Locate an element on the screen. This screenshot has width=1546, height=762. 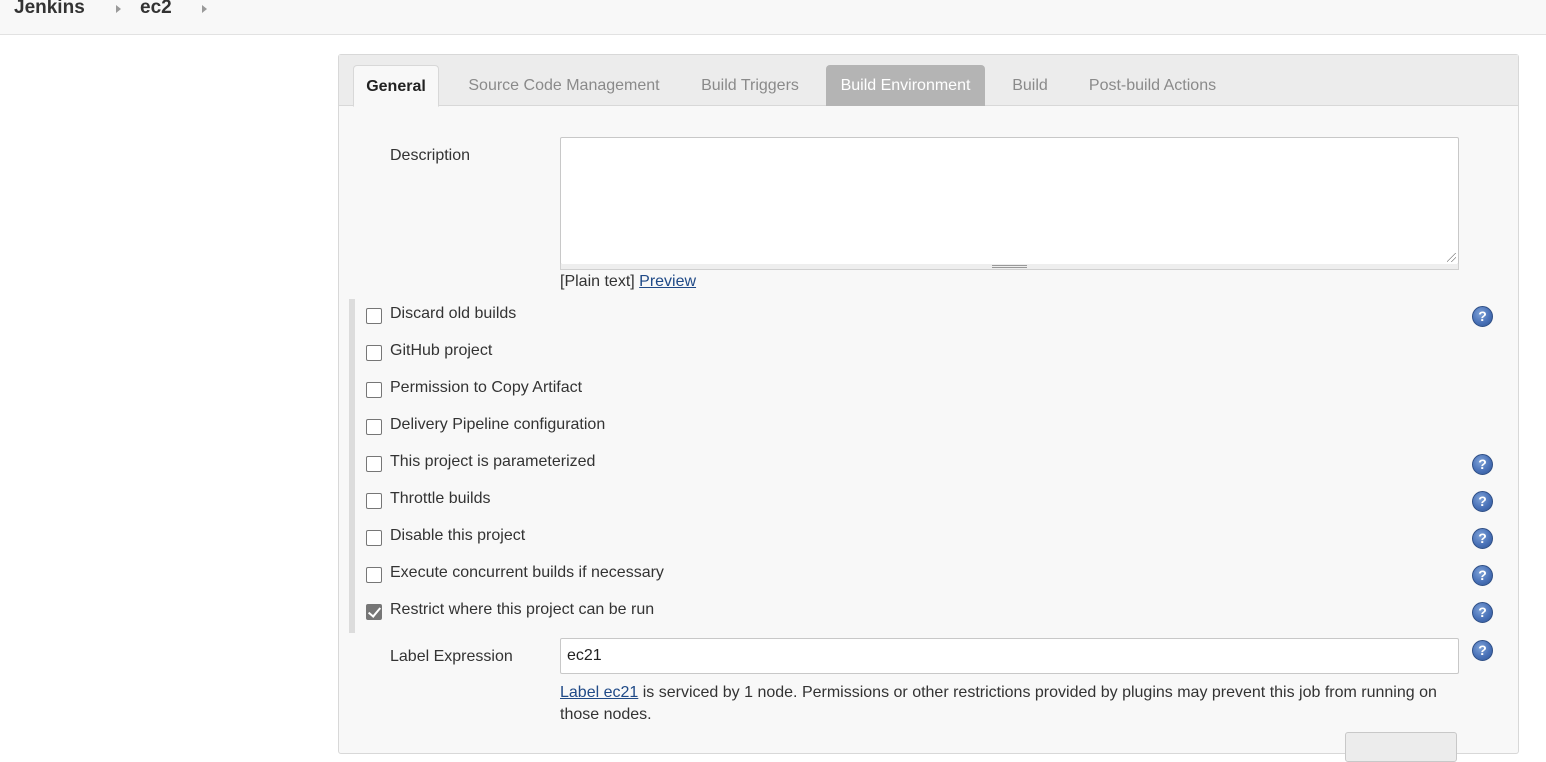
github-project-checkbox is located at coordinates (374, 353).